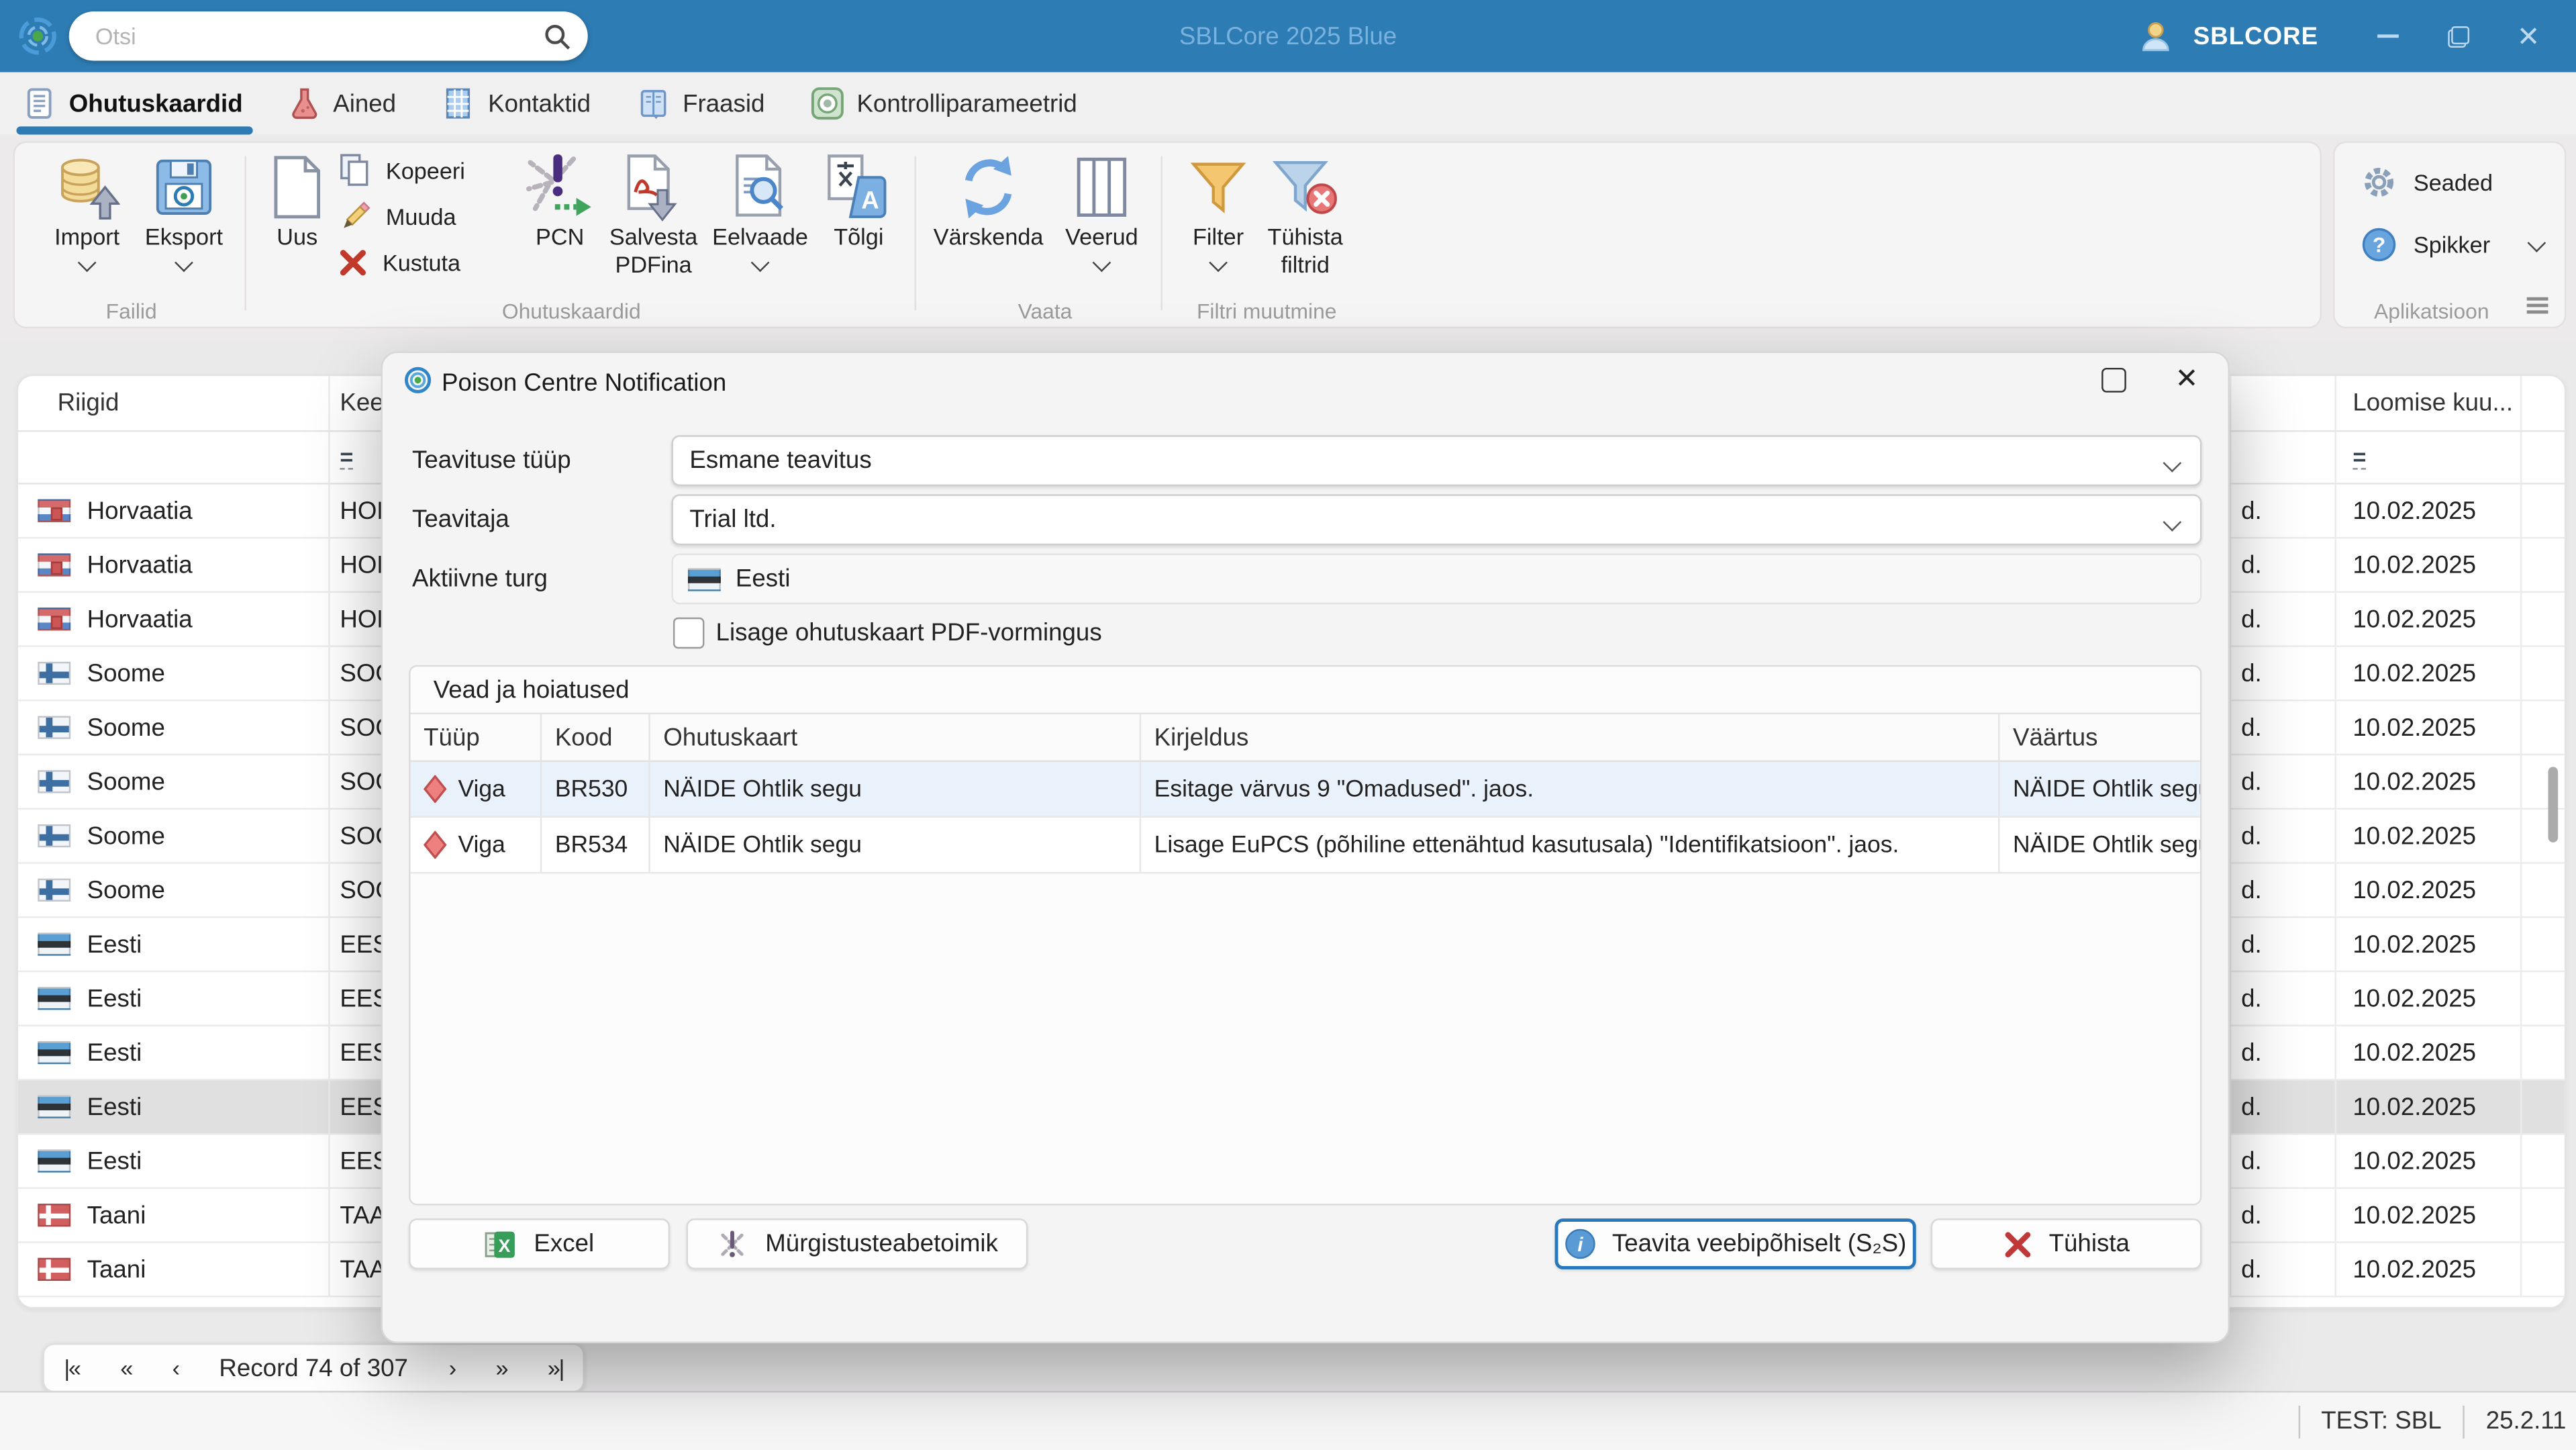  Describe the element at coordinates (435, 789) in the screenshot. I see `error-diamond-icon` at that location.